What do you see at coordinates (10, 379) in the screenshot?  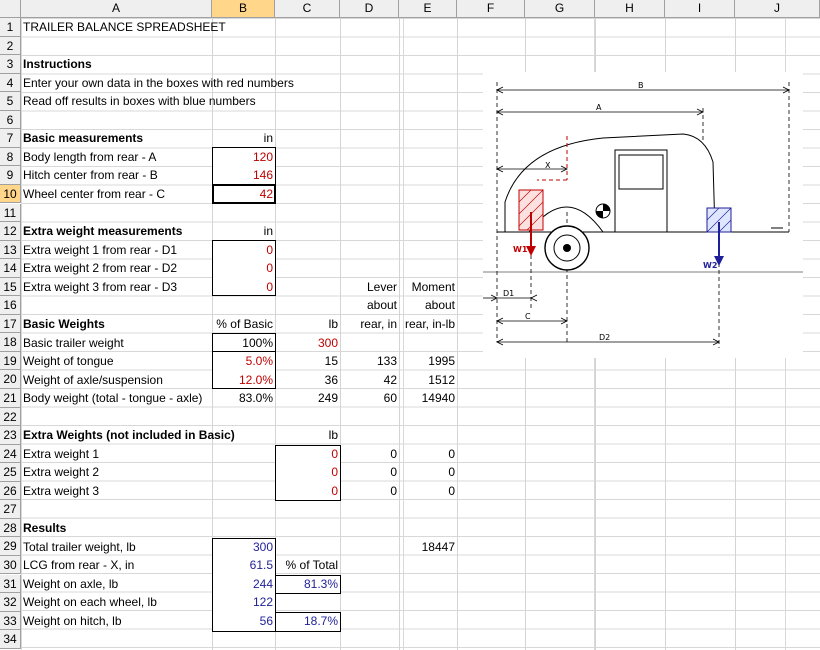 I see `row-header-20: 20` at bounding box center [10, 379].